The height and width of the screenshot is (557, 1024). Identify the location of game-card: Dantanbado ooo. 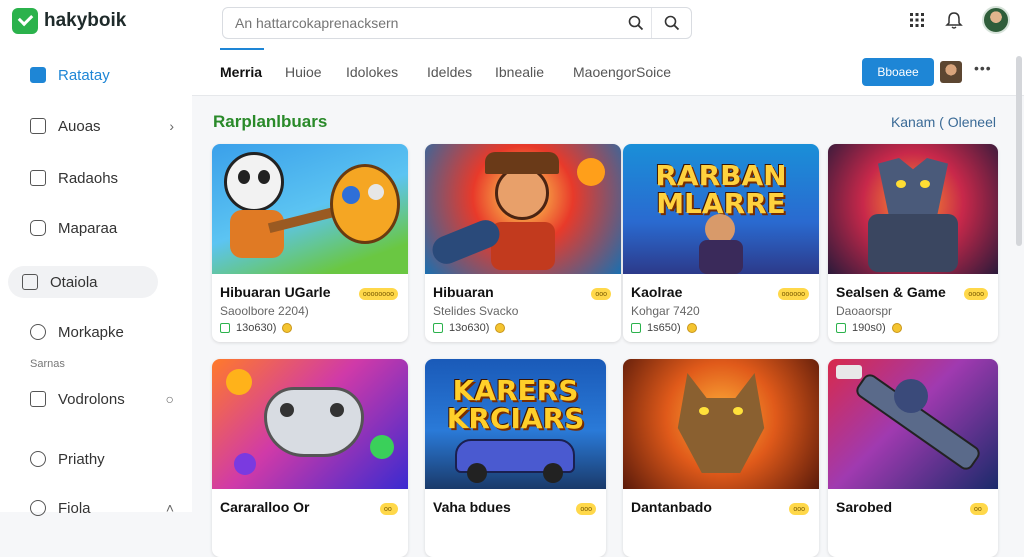
(721, 458).